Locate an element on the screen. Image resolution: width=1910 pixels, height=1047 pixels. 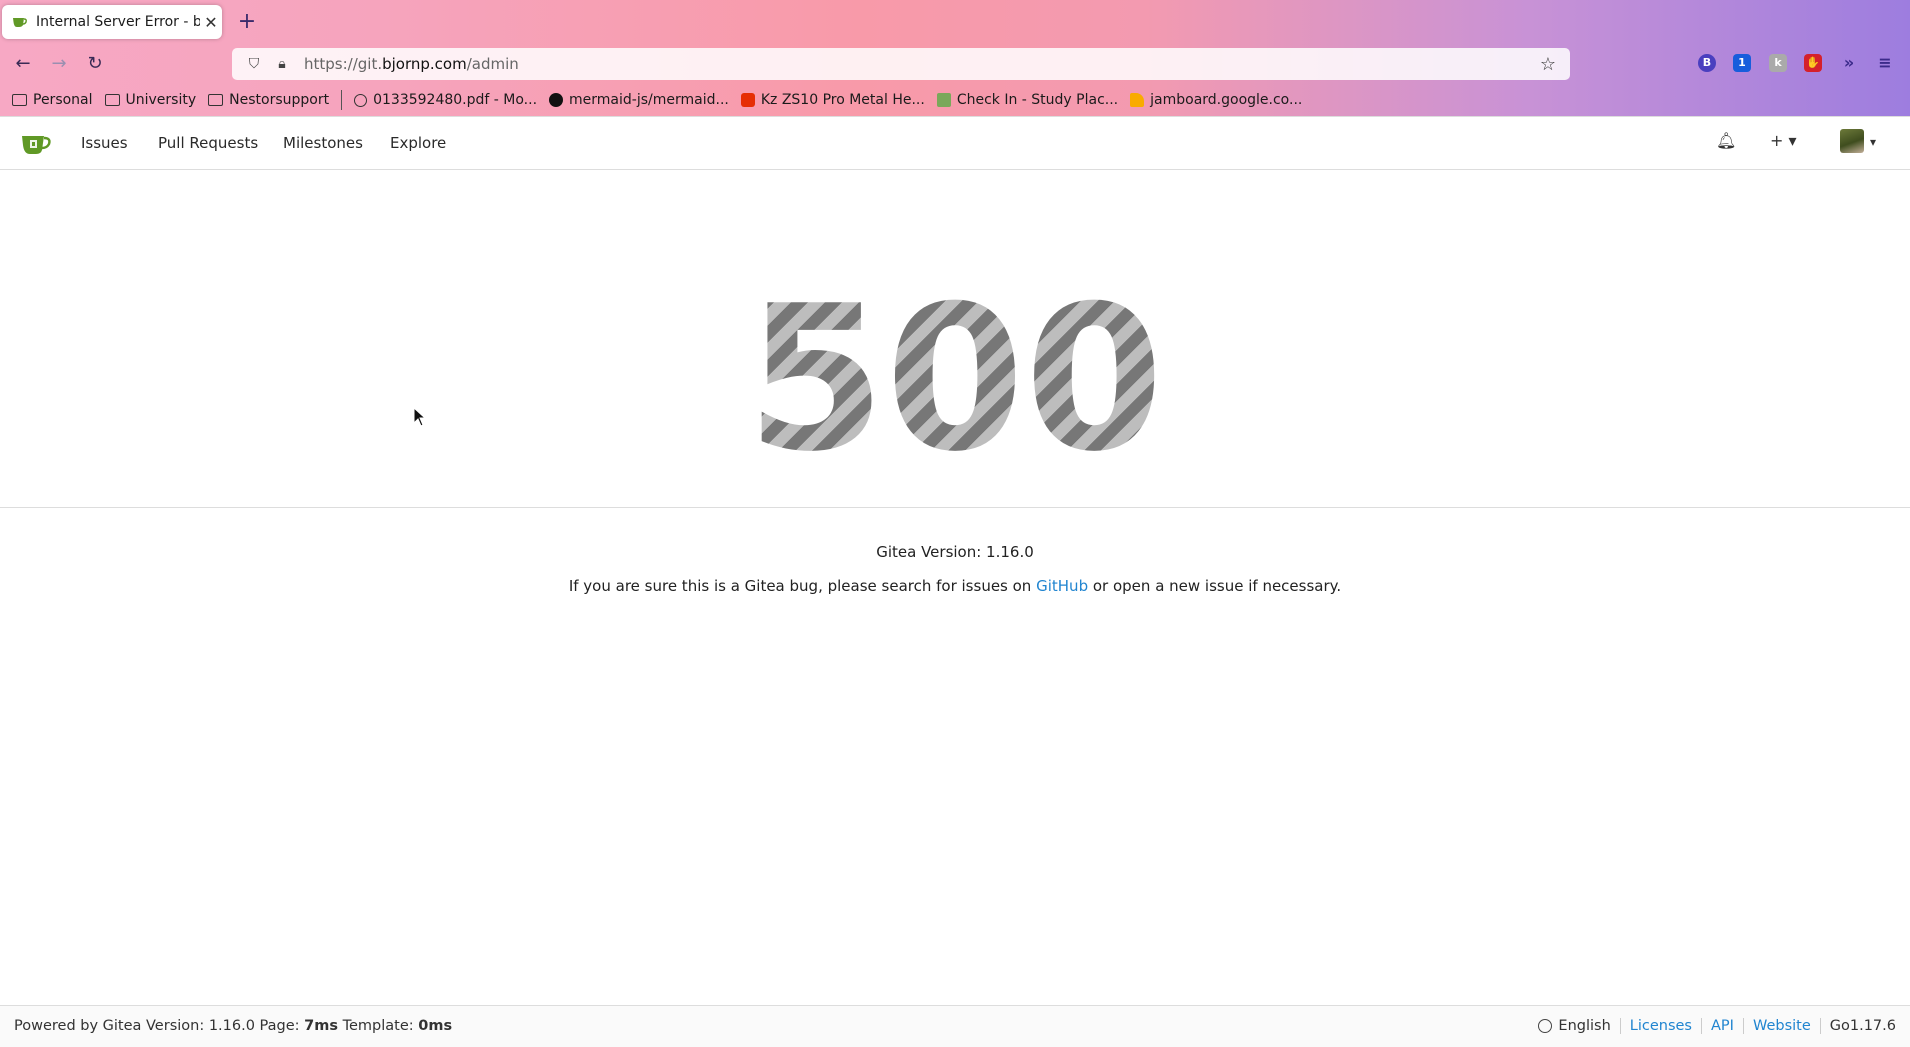
avatar is located at coordinates (1852, 141).